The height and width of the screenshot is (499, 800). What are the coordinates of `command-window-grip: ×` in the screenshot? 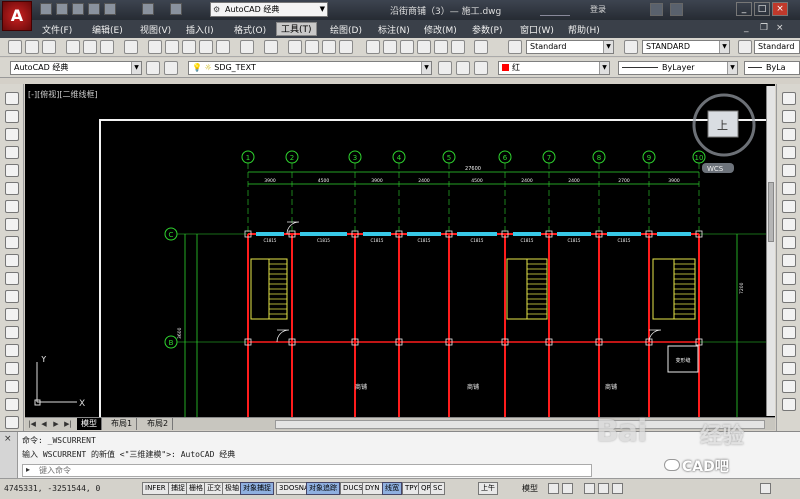 It's located at (9, 455).